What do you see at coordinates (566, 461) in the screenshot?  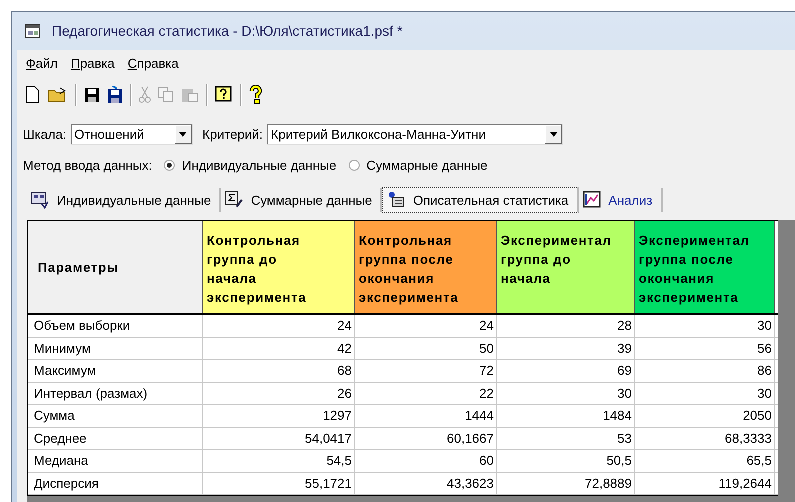 I see `table-cell: 50,5` at bounding box center [566, 461].